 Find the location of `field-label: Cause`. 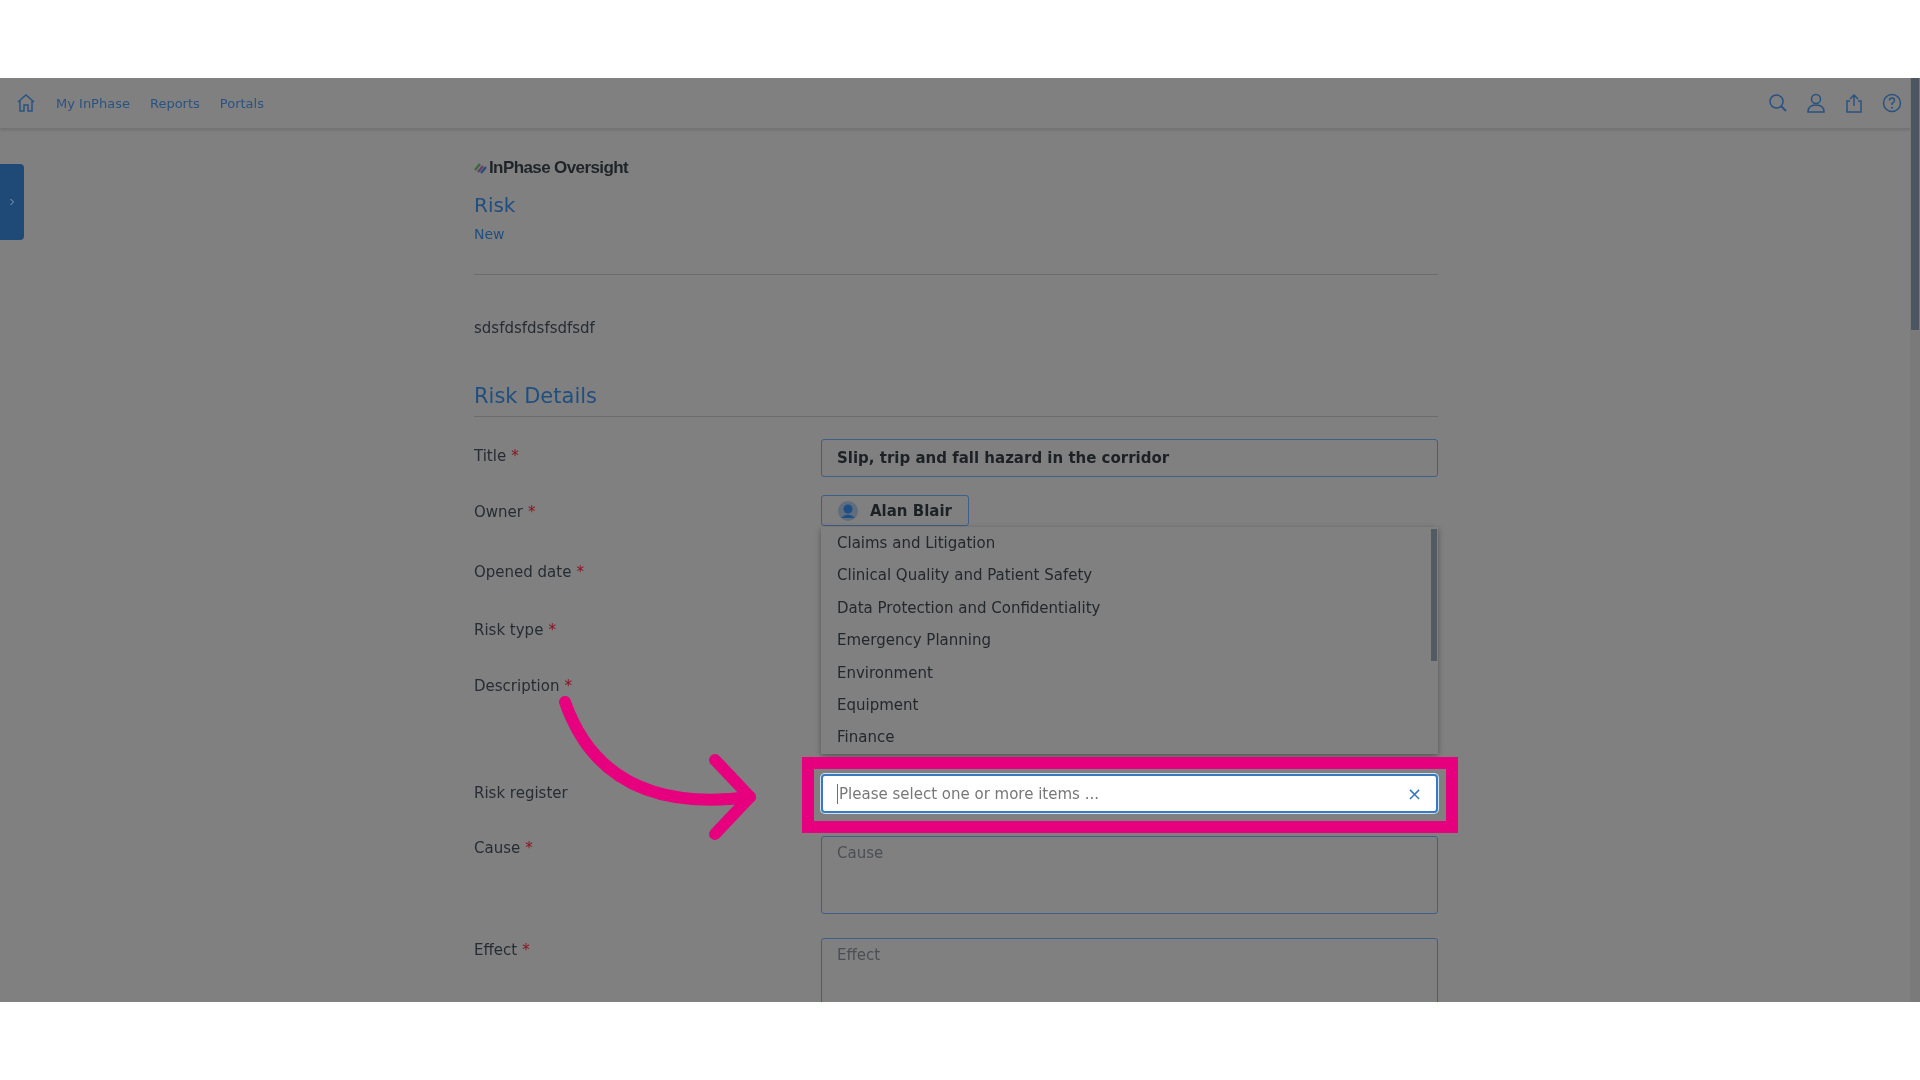

field-label: Cause is located at coordinates (497, 849).